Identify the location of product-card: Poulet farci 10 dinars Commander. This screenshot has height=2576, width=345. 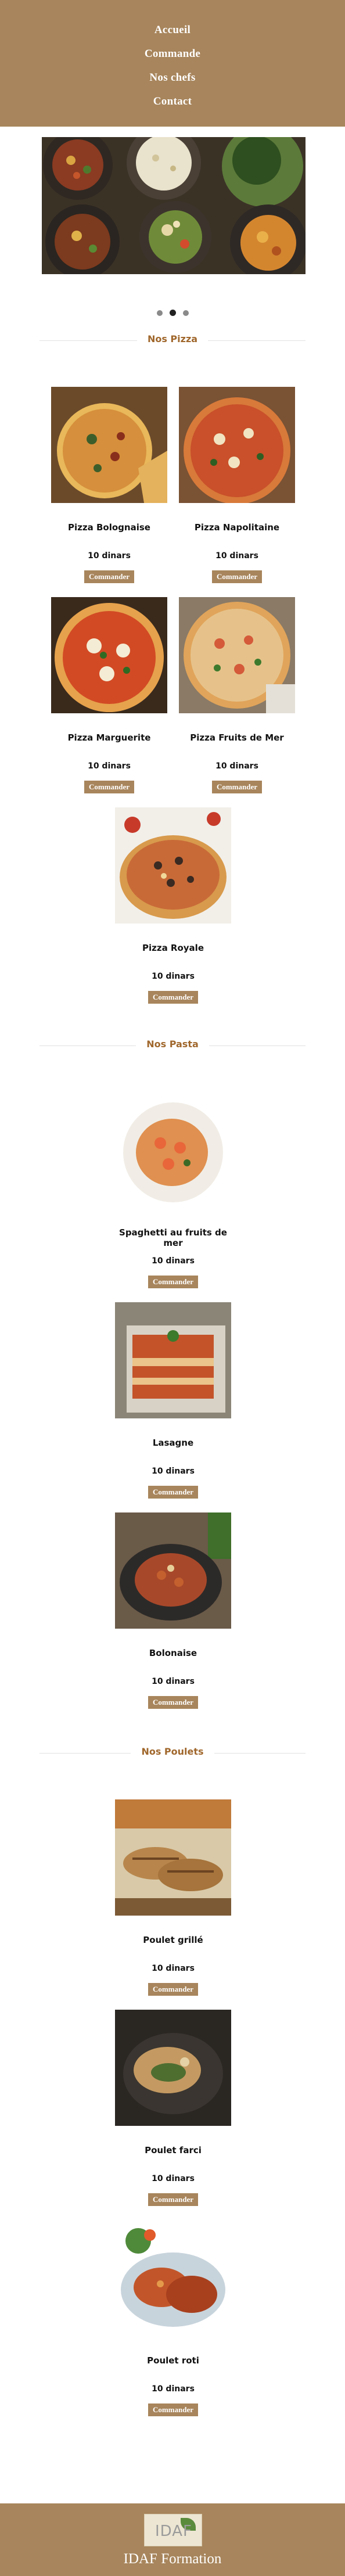
(173, 2108).